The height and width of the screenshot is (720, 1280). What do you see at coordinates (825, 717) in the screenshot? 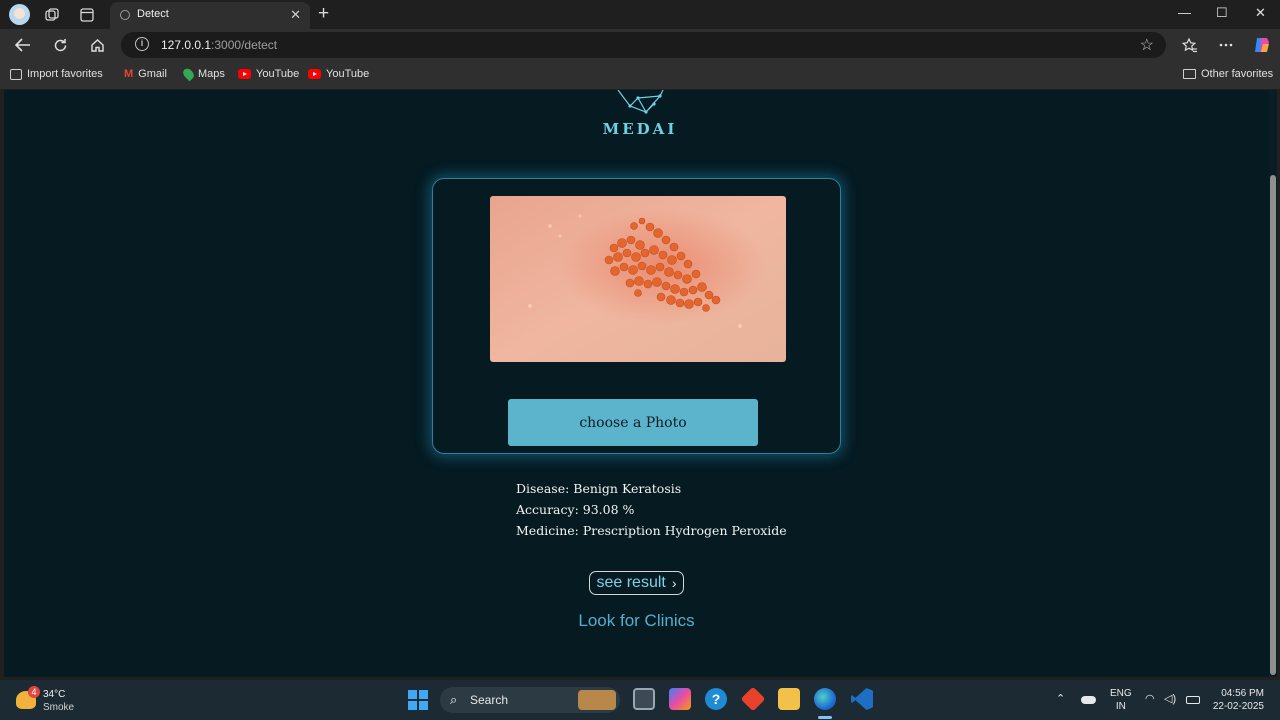
I see `active-app-indicator` at bounding box center [825, 717].